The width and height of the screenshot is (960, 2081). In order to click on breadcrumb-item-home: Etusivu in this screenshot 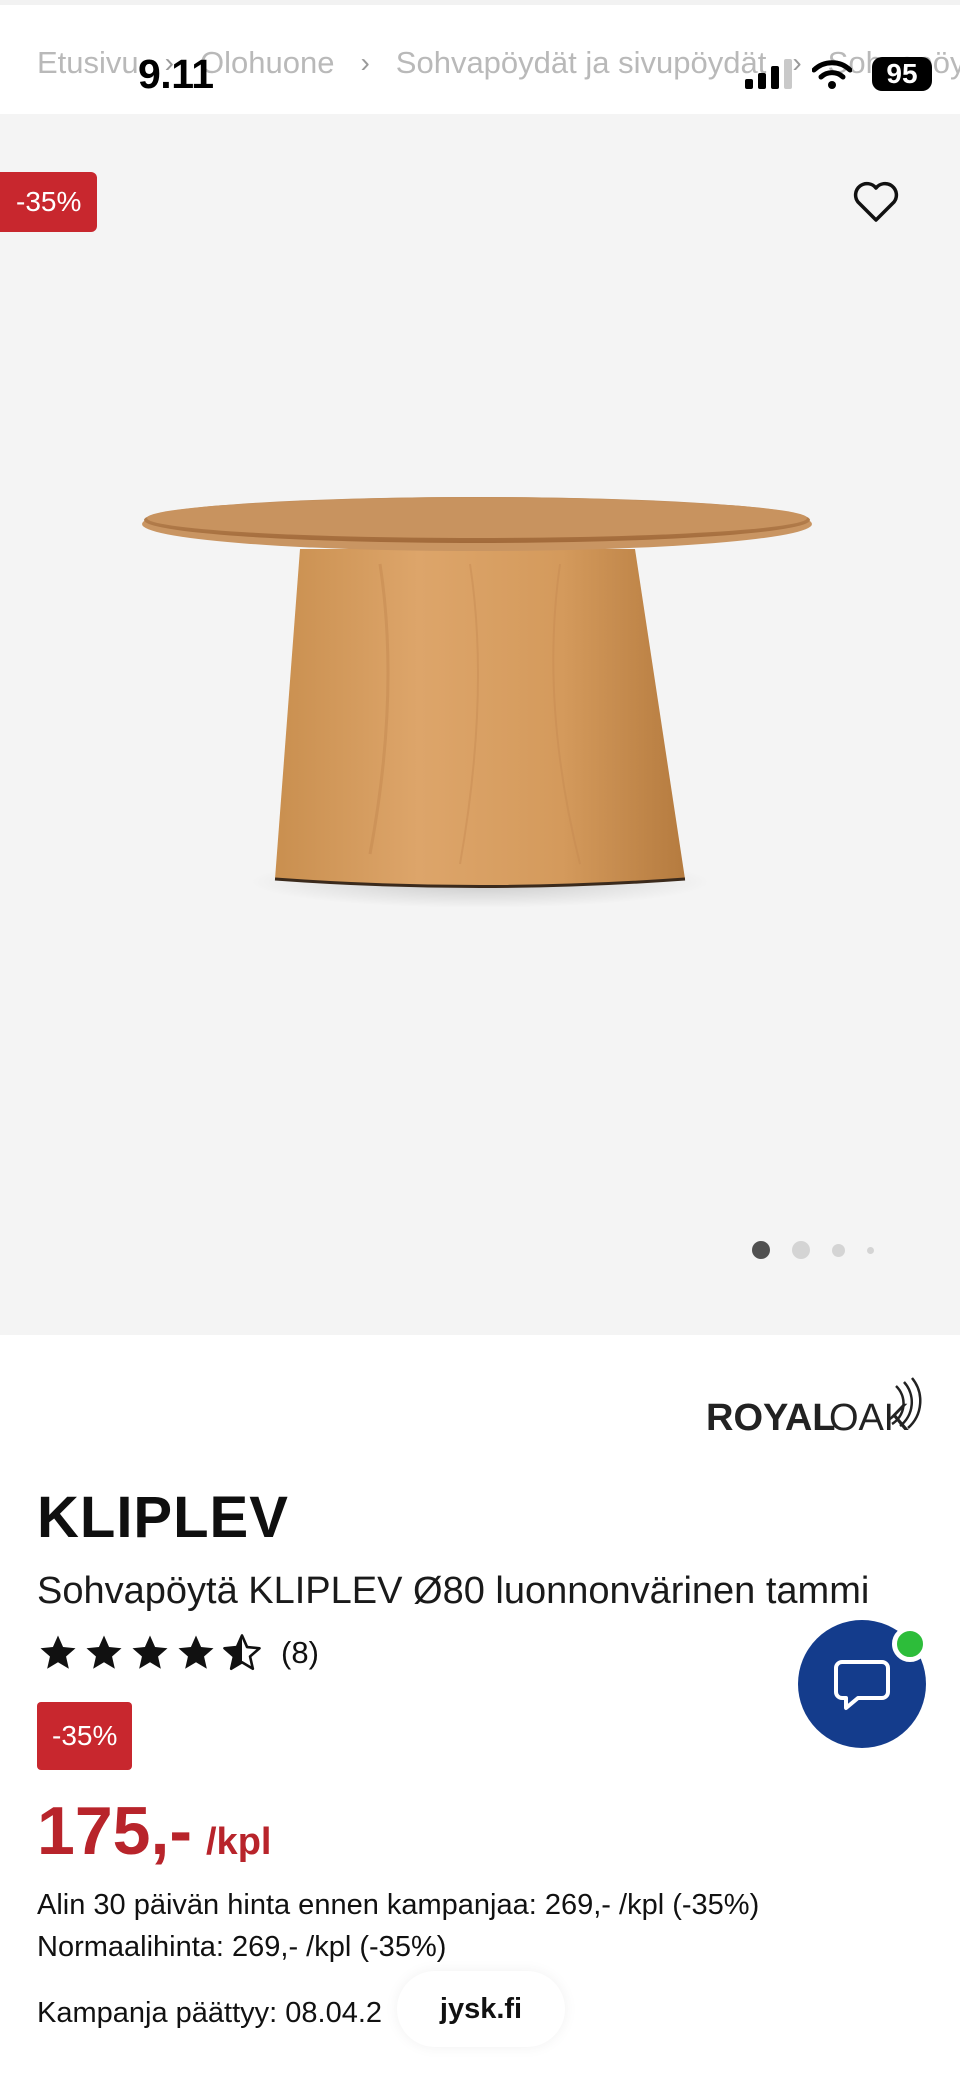, I will do `click(88, 63)`.